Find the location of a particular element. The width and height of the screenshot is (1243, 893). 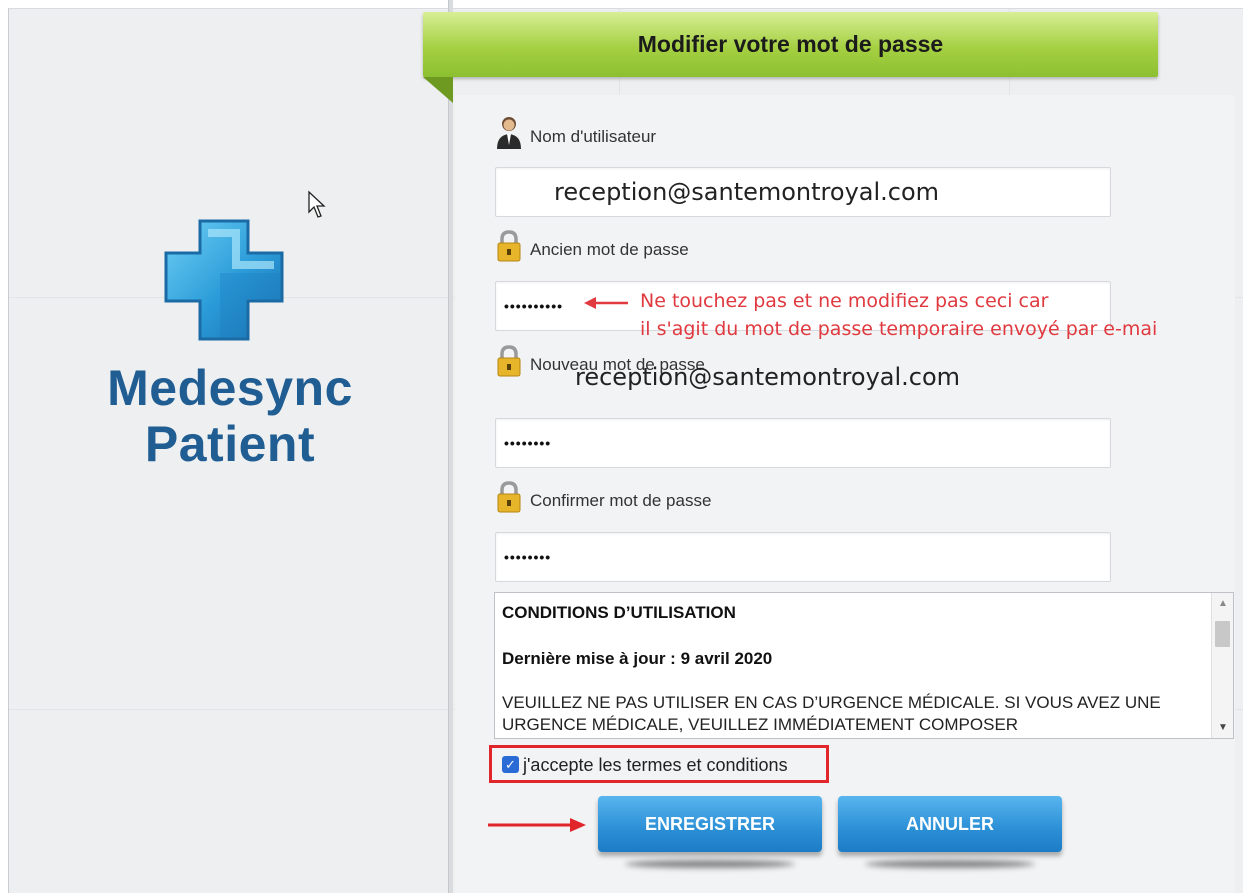

terms-updated-date: Dernière mise à jour : 9 avril 2020 is located at coordinates (637, 658).